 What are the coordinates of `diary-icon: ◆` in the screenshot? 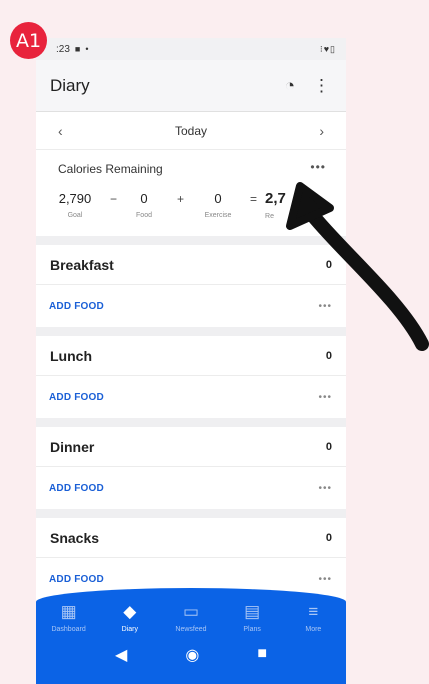 It's located at (130, 611).